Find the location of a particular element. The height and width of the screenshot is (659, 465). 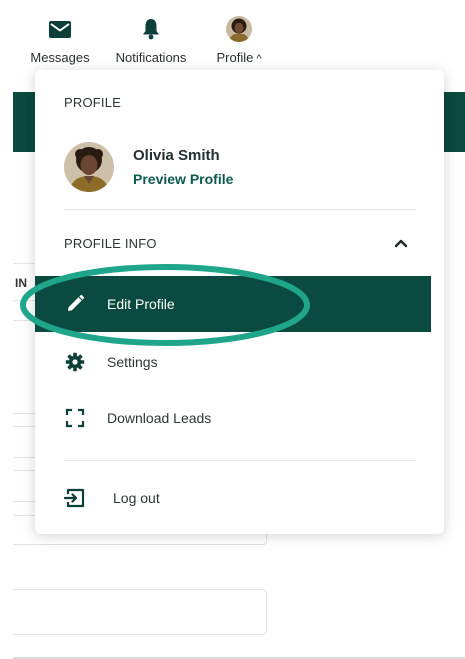

menu-item-log-out: Log out is located at coordinates (233, 498).